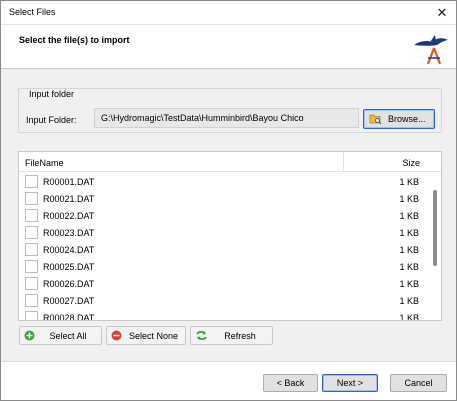 The width and height of the screenshot is (457, 401). Describe the element at coordinates (51, 120) in the screenshot. I see `input-folder-label: Input Folder:` at that location.